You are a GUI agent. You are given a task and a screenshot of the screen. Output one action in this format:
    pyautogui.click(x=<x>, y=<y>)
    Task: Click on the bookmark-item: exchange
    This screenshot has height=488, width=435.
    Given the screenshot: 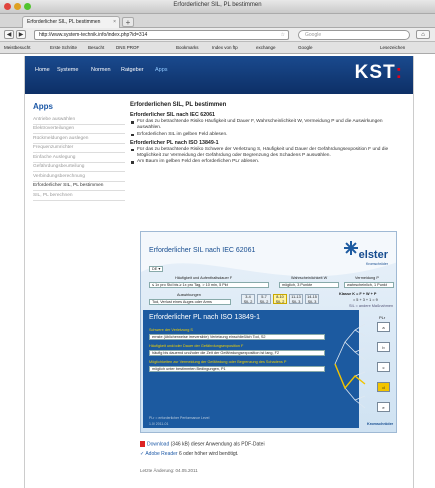 What is the action you would take?
    pyautogui.click(x=266, y=47)
    